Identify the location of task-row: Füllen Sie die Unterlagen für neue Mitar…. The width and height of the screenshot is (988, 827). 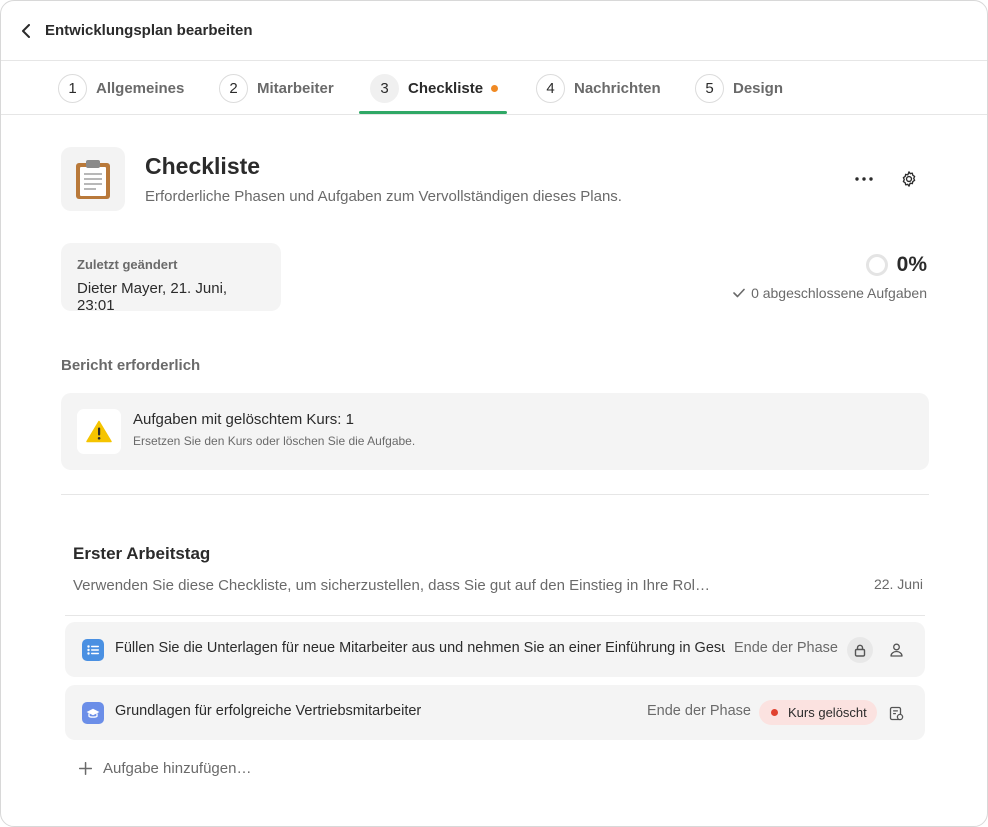
(495, 649).